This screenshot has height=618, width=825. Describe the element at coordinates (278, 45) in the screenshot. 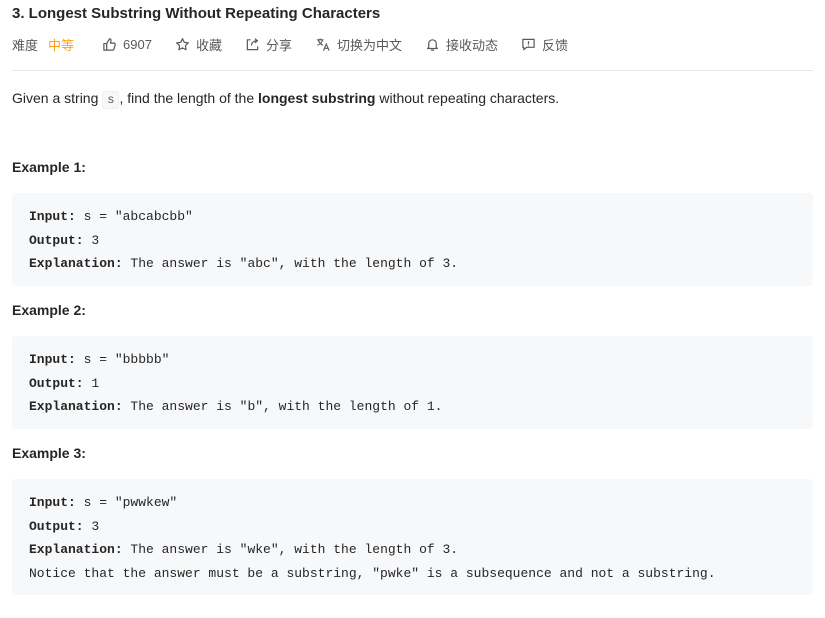

I see `share-label: 分享` at that location.